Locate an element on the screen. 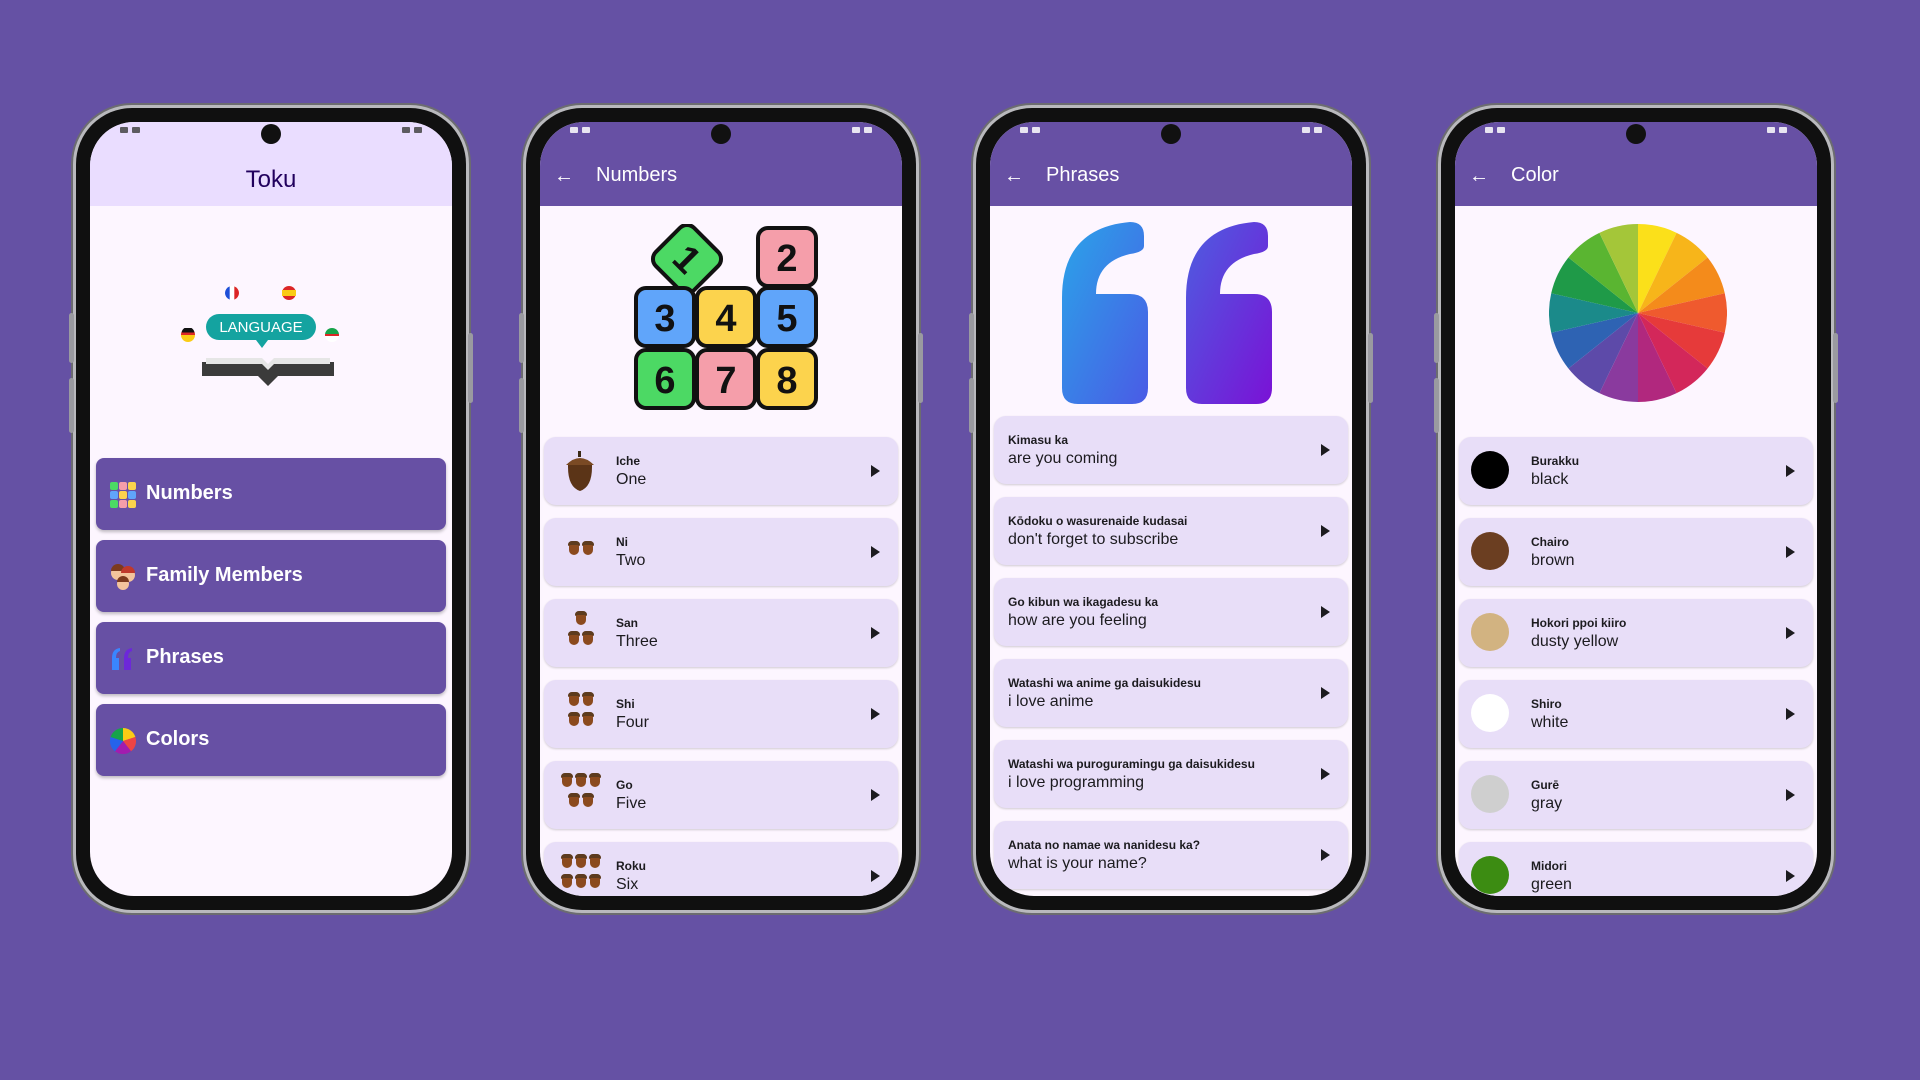  color-item-white: Shiro white is located at coordinates (1636, 714).